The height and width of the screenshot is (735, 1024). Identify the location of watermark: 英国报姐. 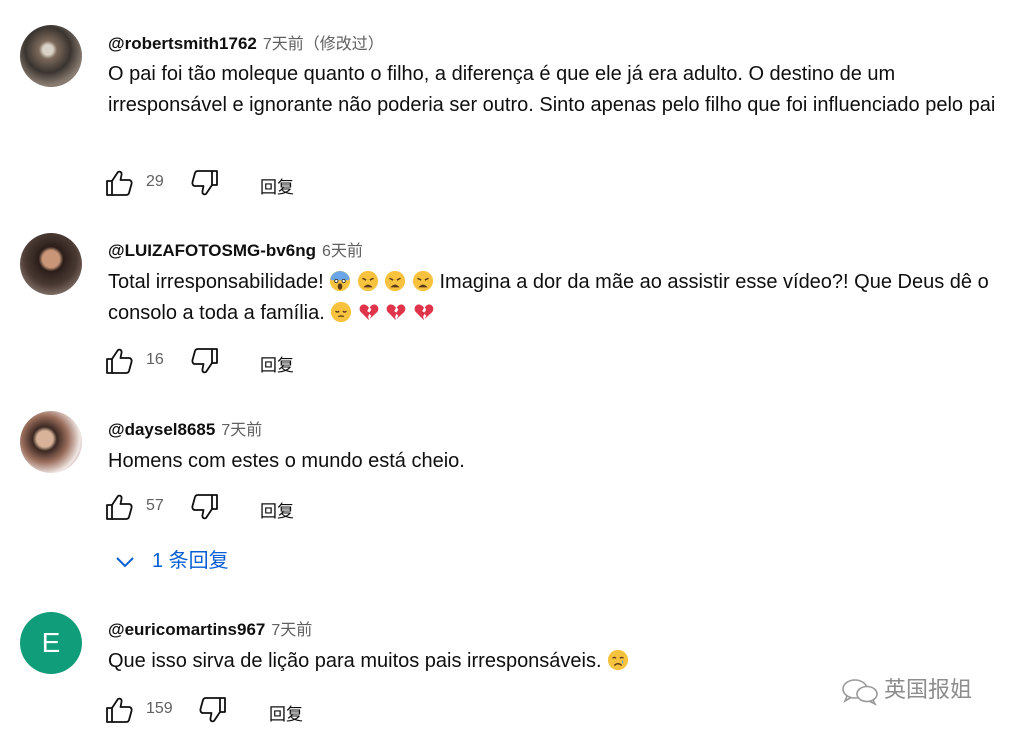
(906, 689).